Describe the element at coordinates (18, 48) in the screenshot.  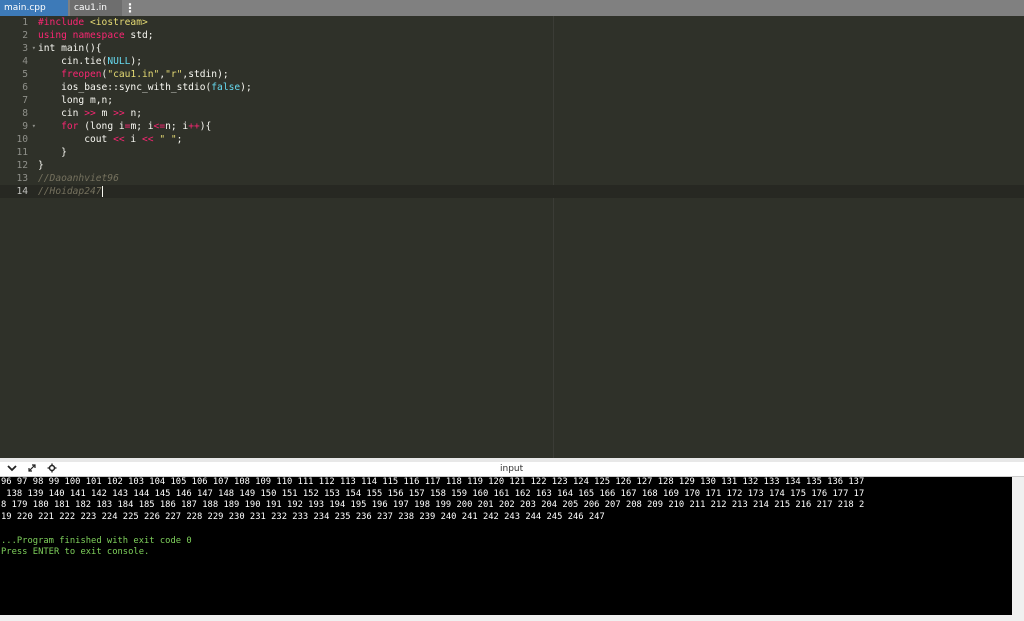
I see `line-number: 3` at that location.